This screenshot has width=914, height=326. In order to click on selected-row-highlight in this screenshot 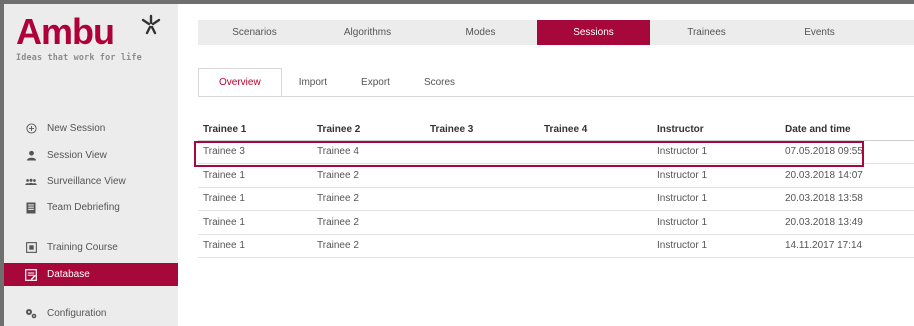, I will do `click(529, 154)`.